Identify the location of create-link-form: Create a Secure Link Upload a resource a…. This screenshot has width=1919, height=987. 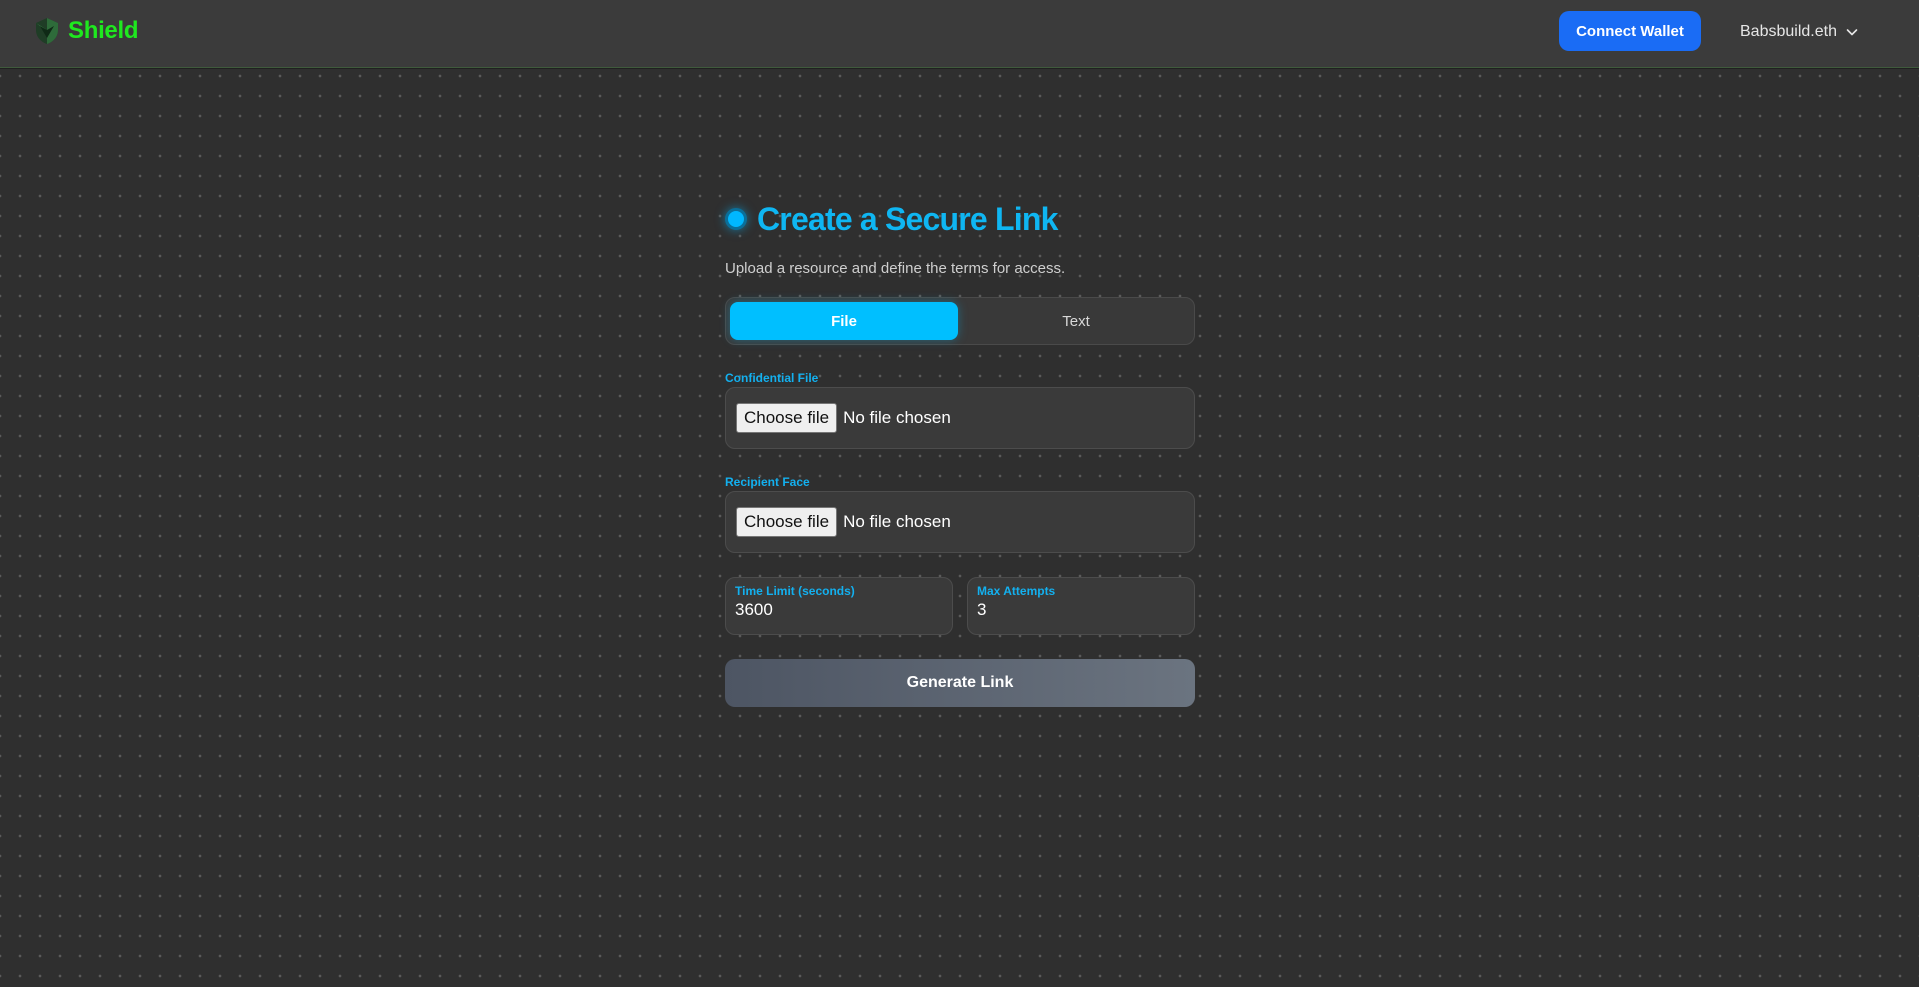
(960, 452).